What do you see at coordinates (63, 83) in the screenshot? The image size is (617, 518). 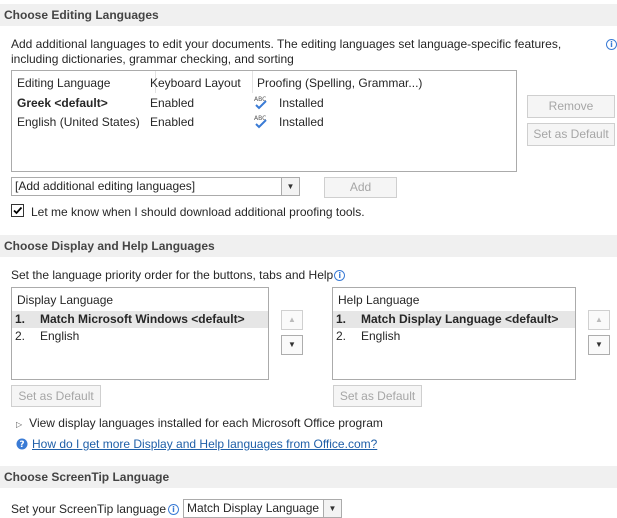 I see `column-header-editing-language: Editing Language` at bounding box center [63, 83].